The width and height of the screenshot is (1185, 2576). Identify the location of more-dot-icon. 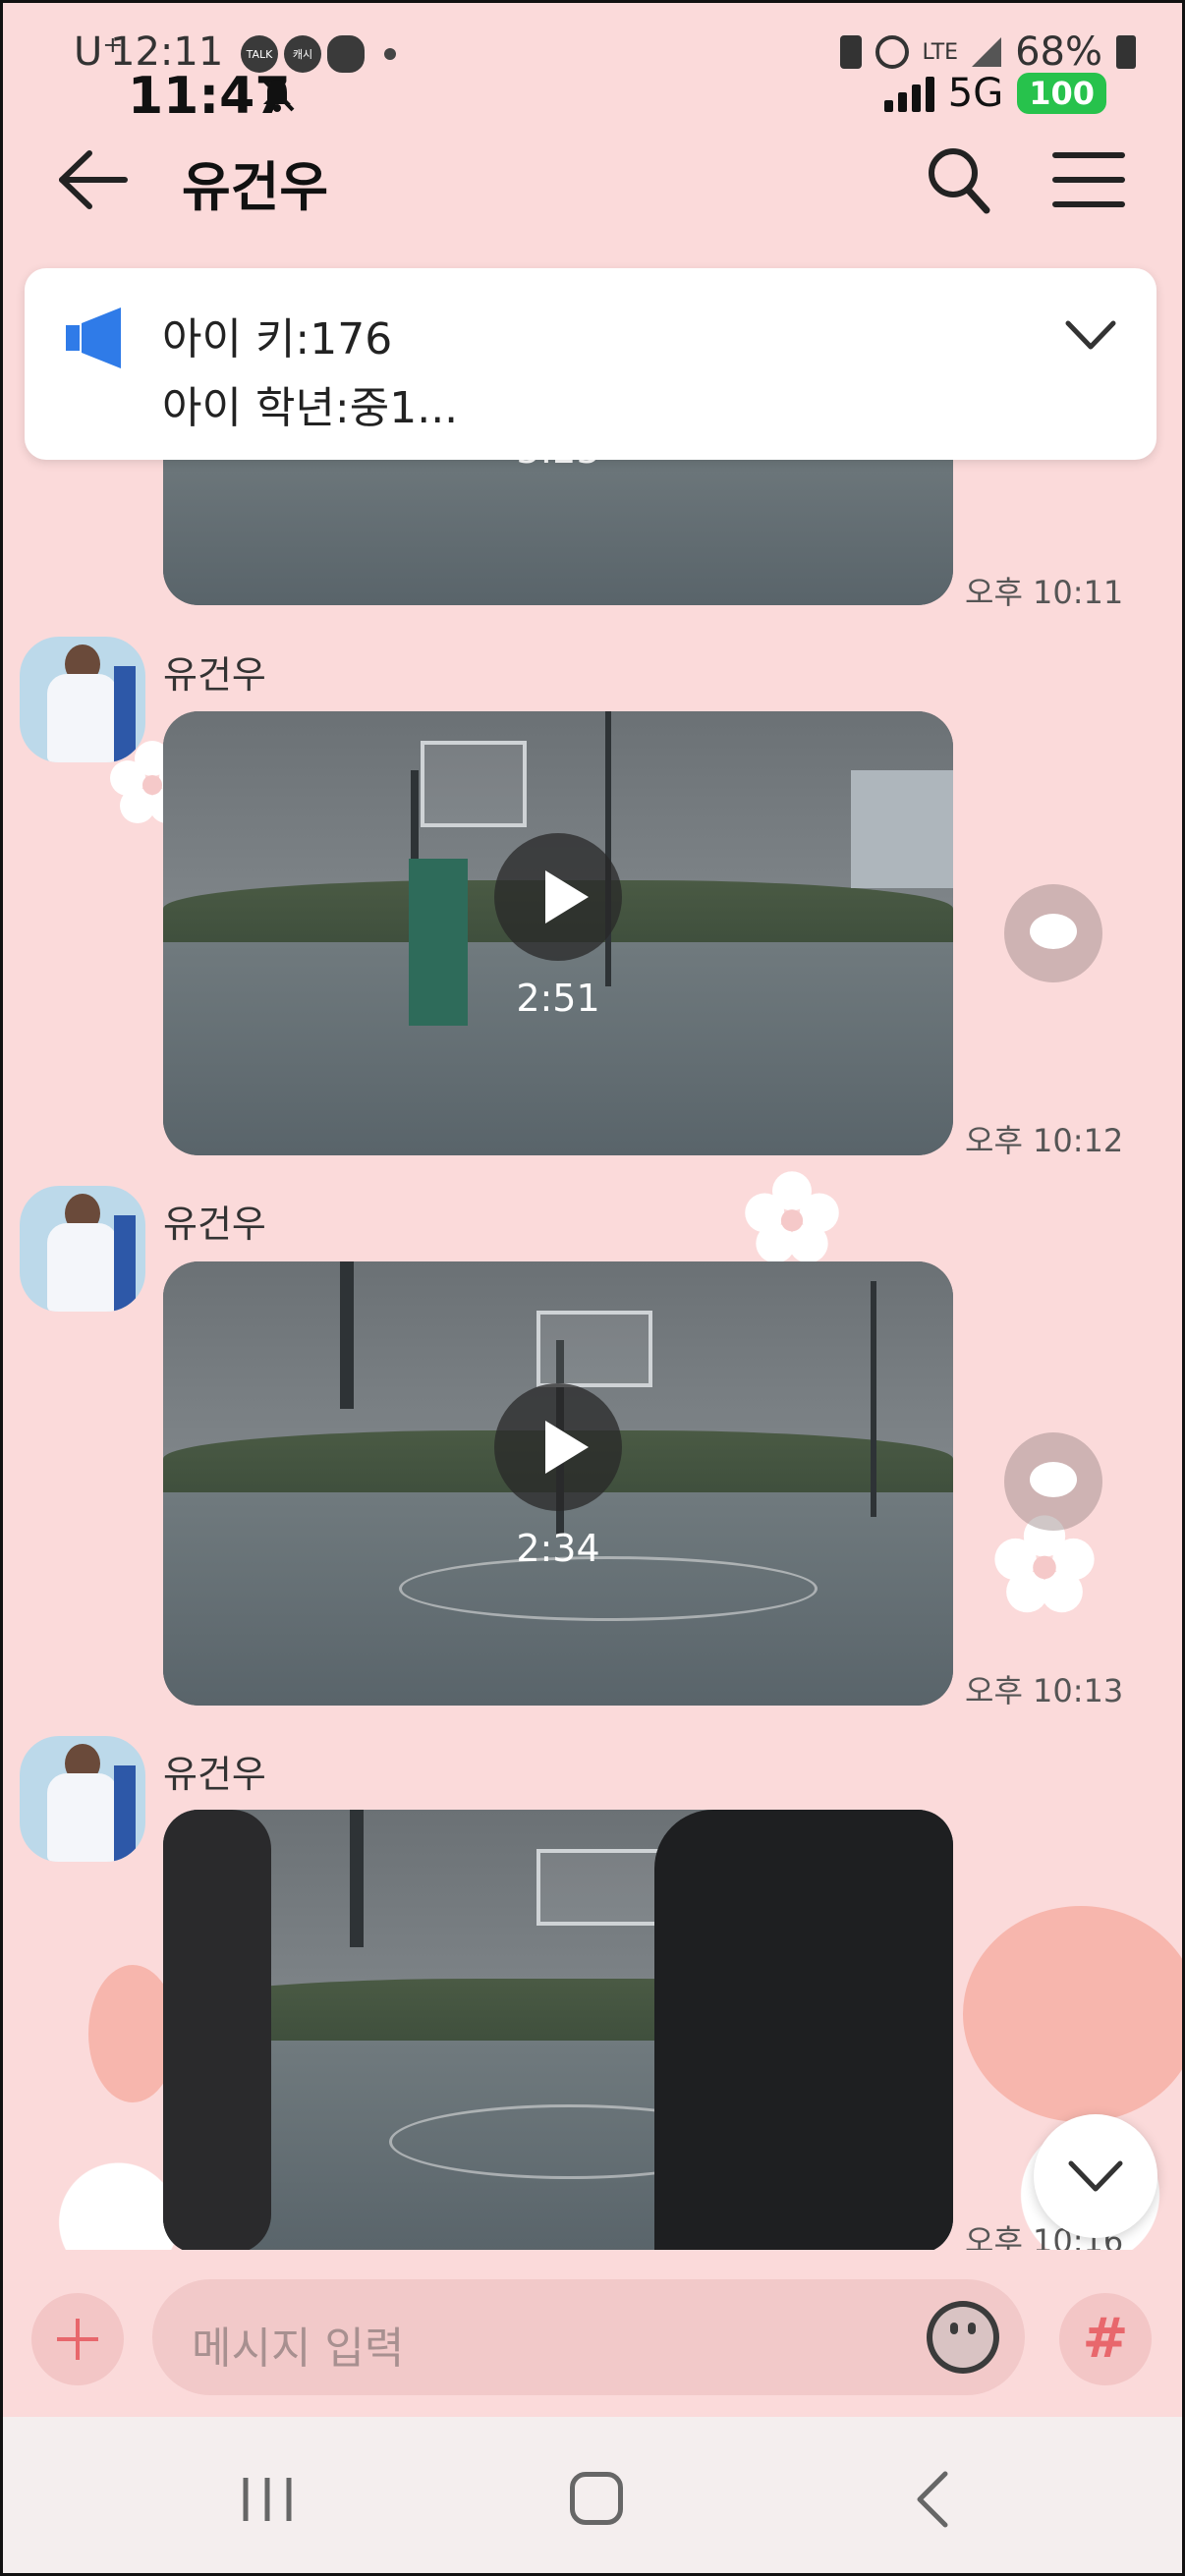
(390, 54).